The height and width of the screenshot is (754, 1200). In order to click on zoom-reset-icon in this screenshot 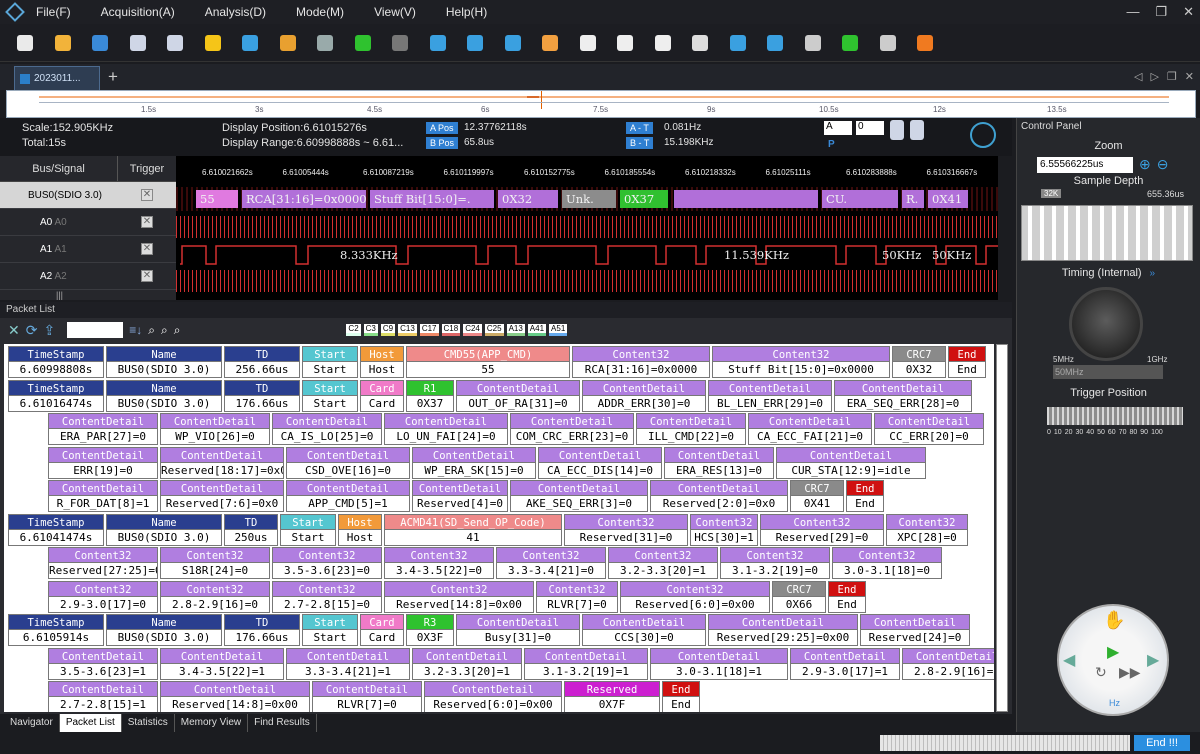, I will do `click(813, 43)`.